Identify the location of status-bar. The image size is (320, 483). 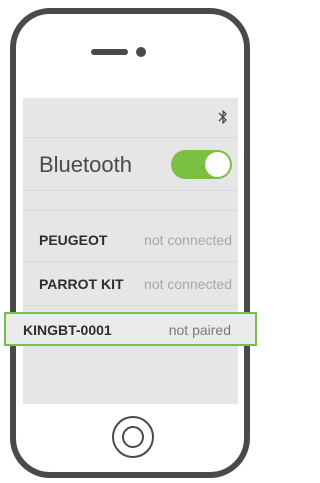
(130, 118).